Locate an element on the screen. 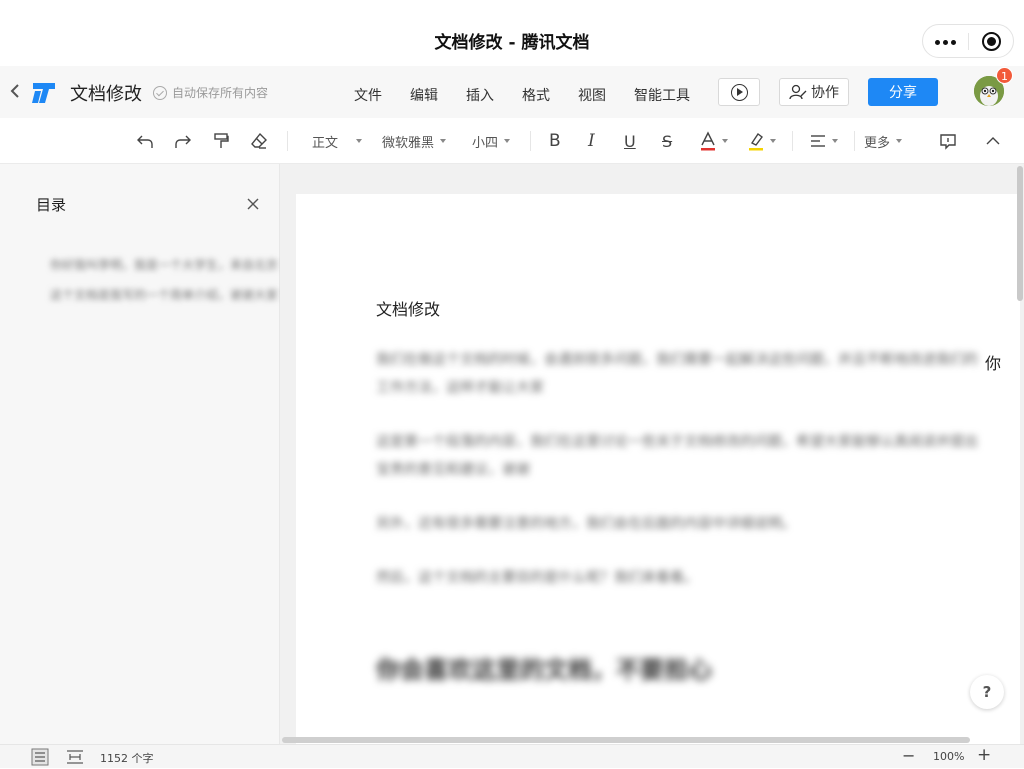 Image resolution: width=1024 pixels, height=769 pixels. autosave-text: 自动保存所有内容 is located at coordinates (220, 93).